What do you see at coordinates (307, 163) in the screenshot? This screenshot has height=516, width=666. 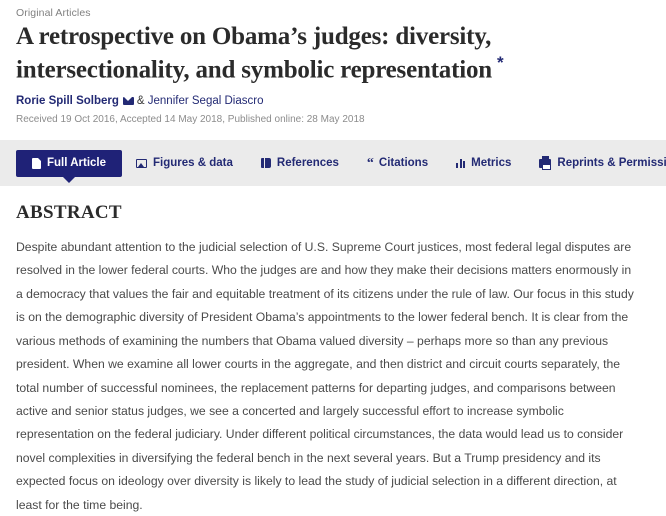 I see `tab-label: References` at bounding box center [307, 163].